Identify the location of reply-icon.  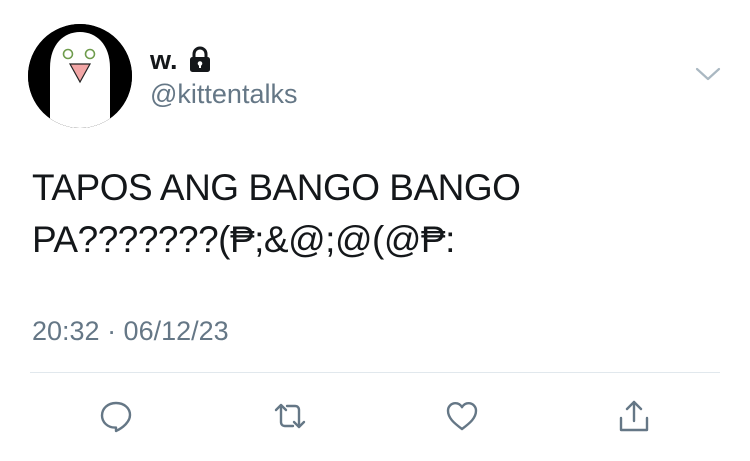
(116, 417).